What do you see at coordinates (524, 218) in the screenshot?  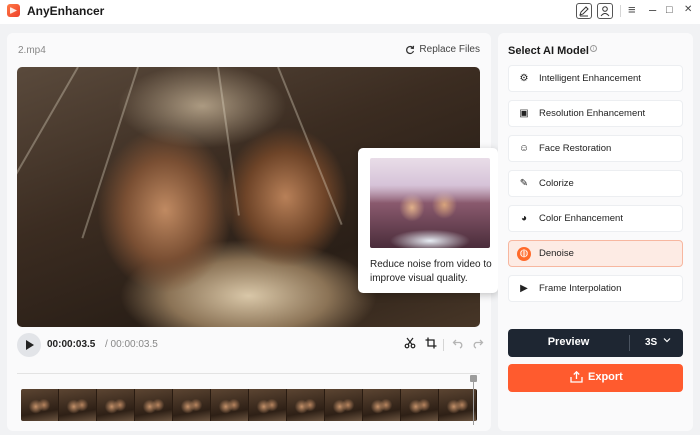 I see `palette-icon: ◕` at bounding box center [524, 218].